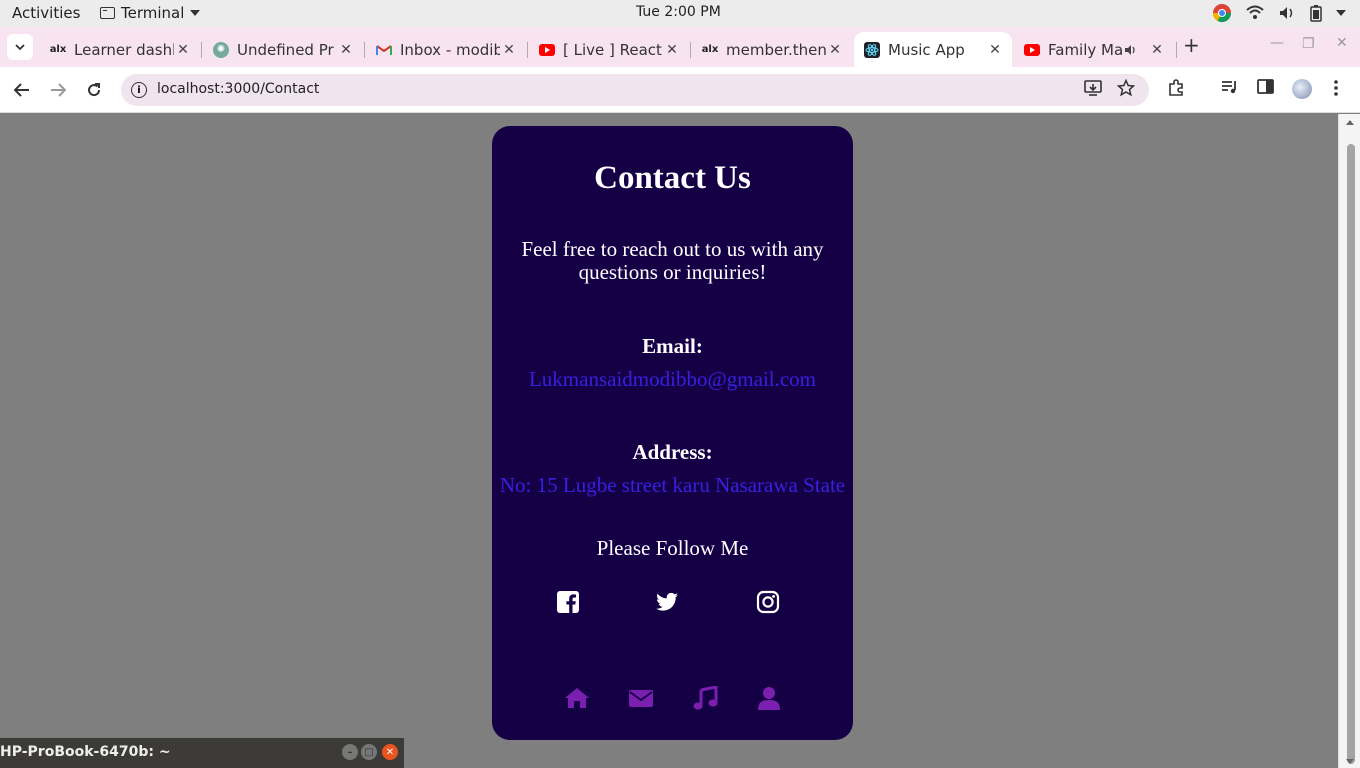 The width and height of the screenshot is (1360, 768). Describe the element at coordinates (85, 752) in the screenshot. I see `terminal-window-title: HP-ProBook-6470b: ~` at that location.